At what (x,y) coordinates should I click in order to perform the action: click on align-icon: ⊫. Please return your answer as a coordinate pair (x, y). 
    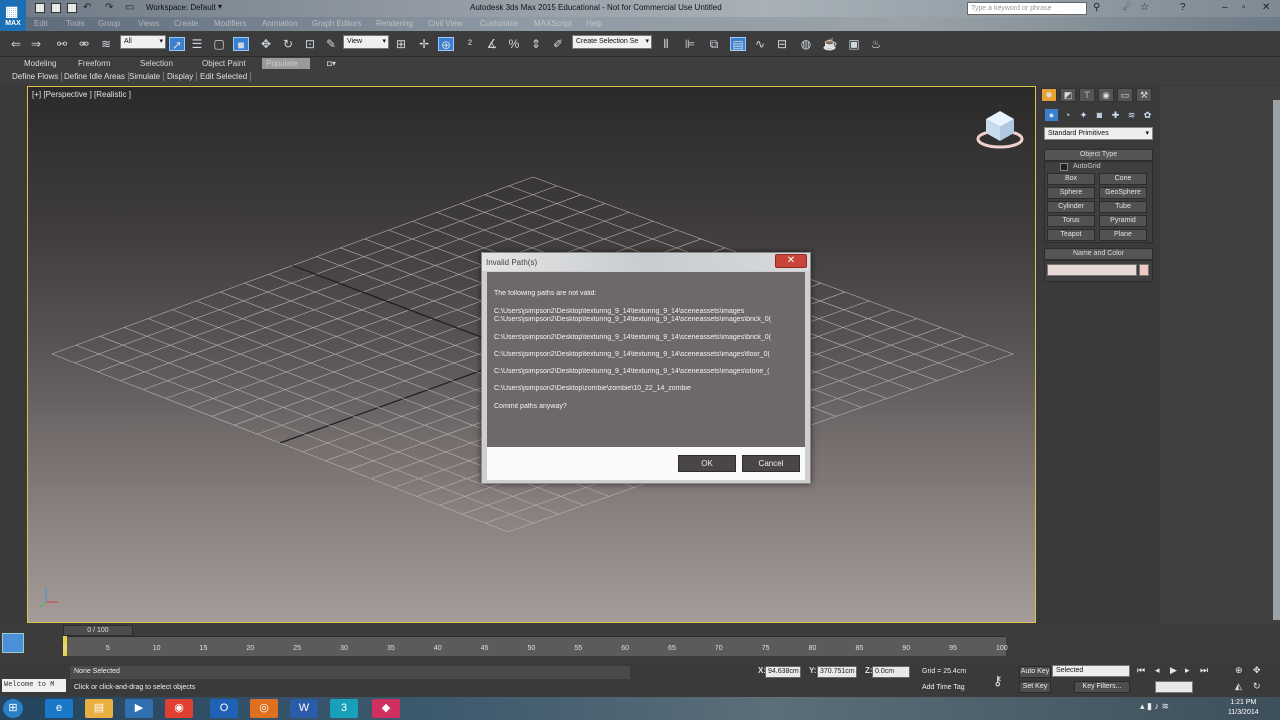
    Looking at the image, I should click on (690, 44).